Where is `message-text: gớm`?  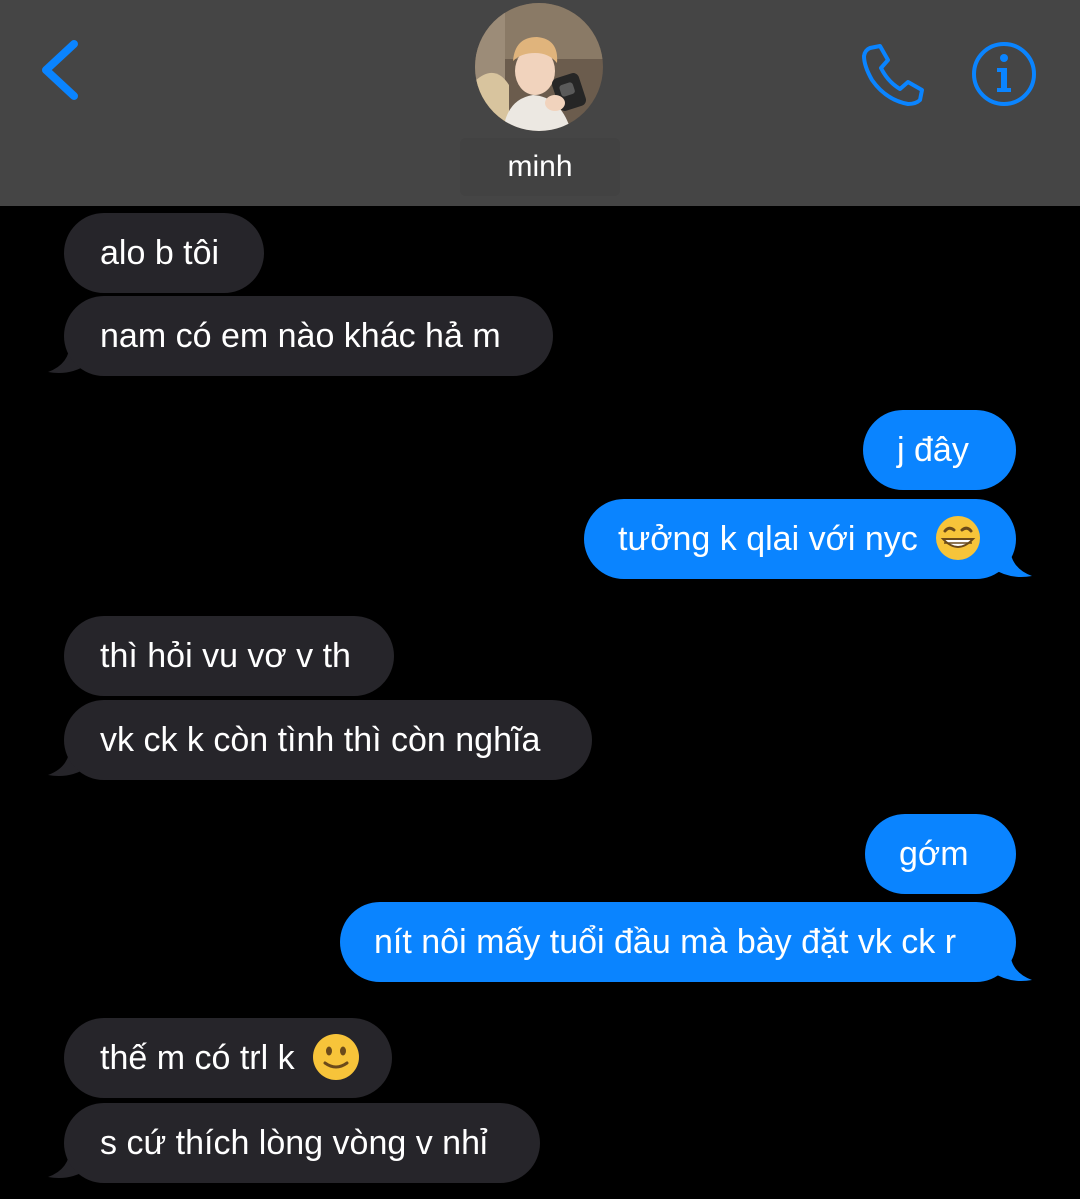
message-text: gớm is located at coordinates (934, 854).